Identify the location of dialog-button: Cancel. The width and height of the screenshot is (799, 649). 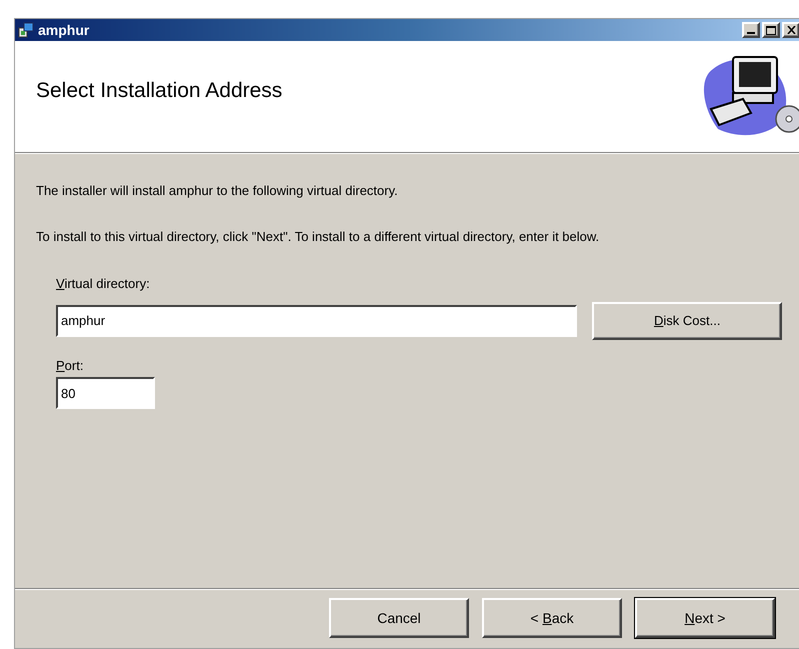
(399, 618).